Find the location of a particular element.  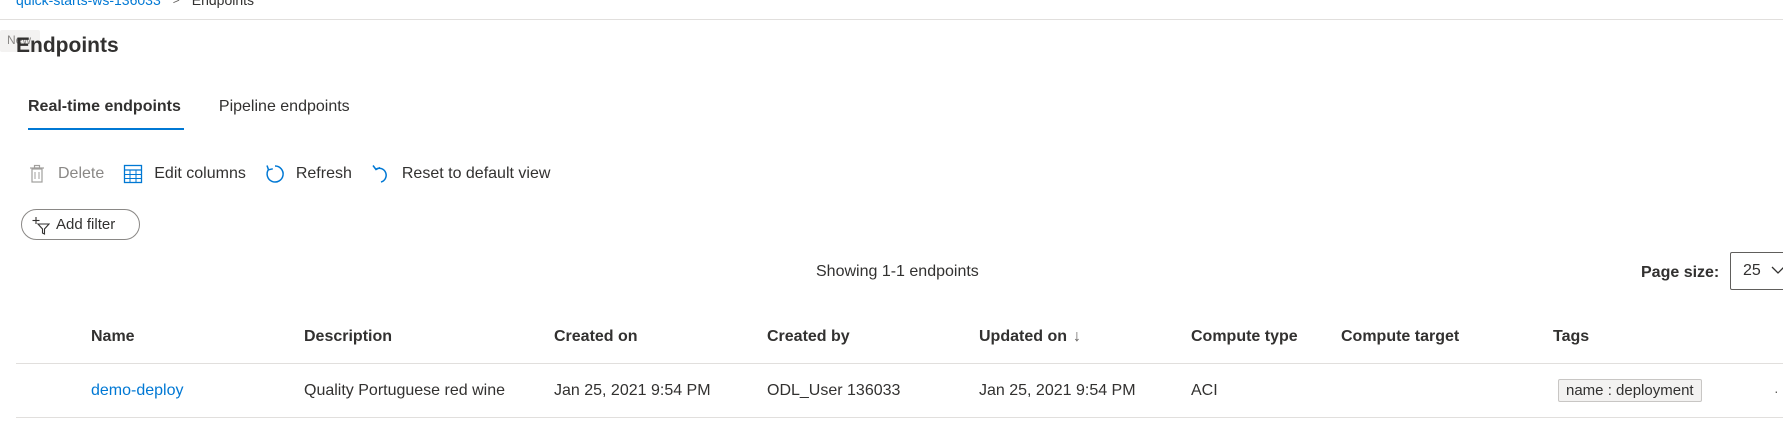

refresh-label: Refresh is located at coordinates (323, 173).